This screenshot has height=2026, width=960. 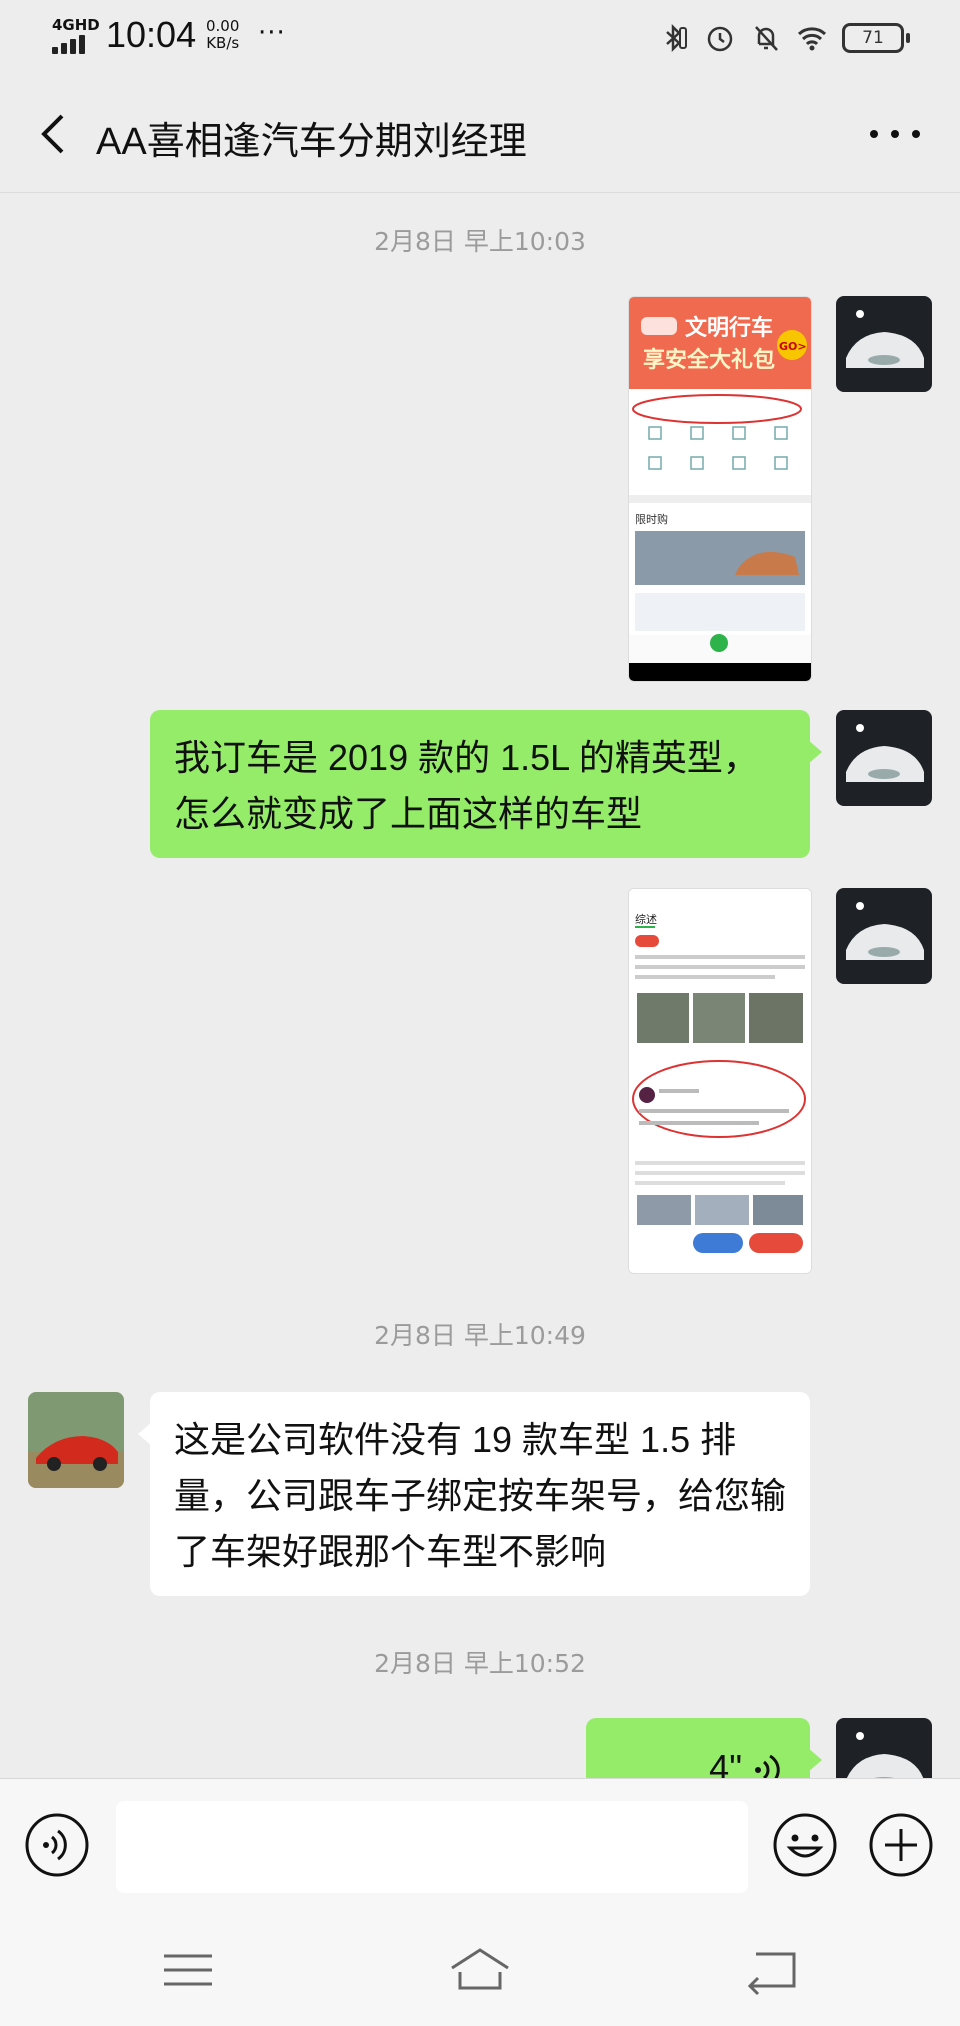 I want to click on voice-message-bubble: 4", so click(x=704, y=1748).